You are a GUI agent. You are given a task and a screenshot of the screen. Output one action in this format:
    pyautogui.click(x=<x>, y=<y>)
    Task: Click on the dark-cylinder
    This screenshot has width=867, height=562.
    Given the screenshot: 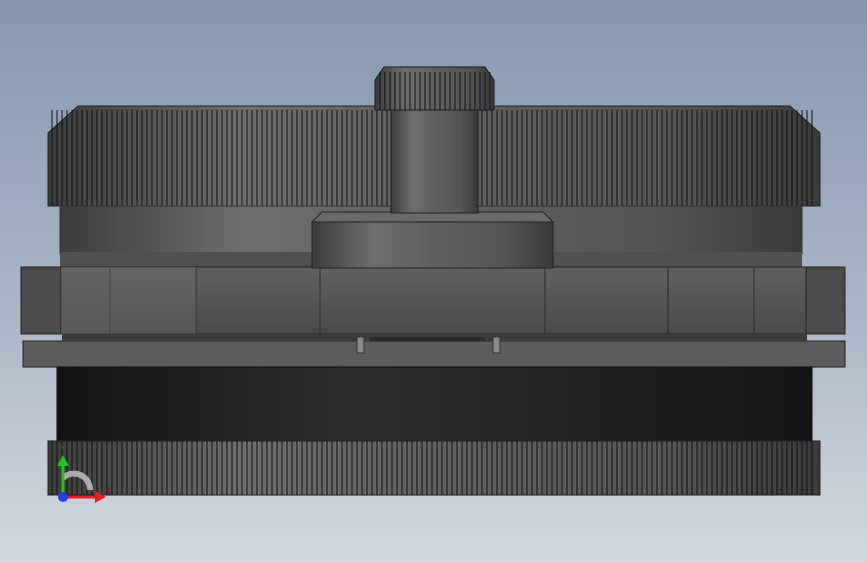 What is the action you would take?
    pyautogui.click(x=434, y=404)
    